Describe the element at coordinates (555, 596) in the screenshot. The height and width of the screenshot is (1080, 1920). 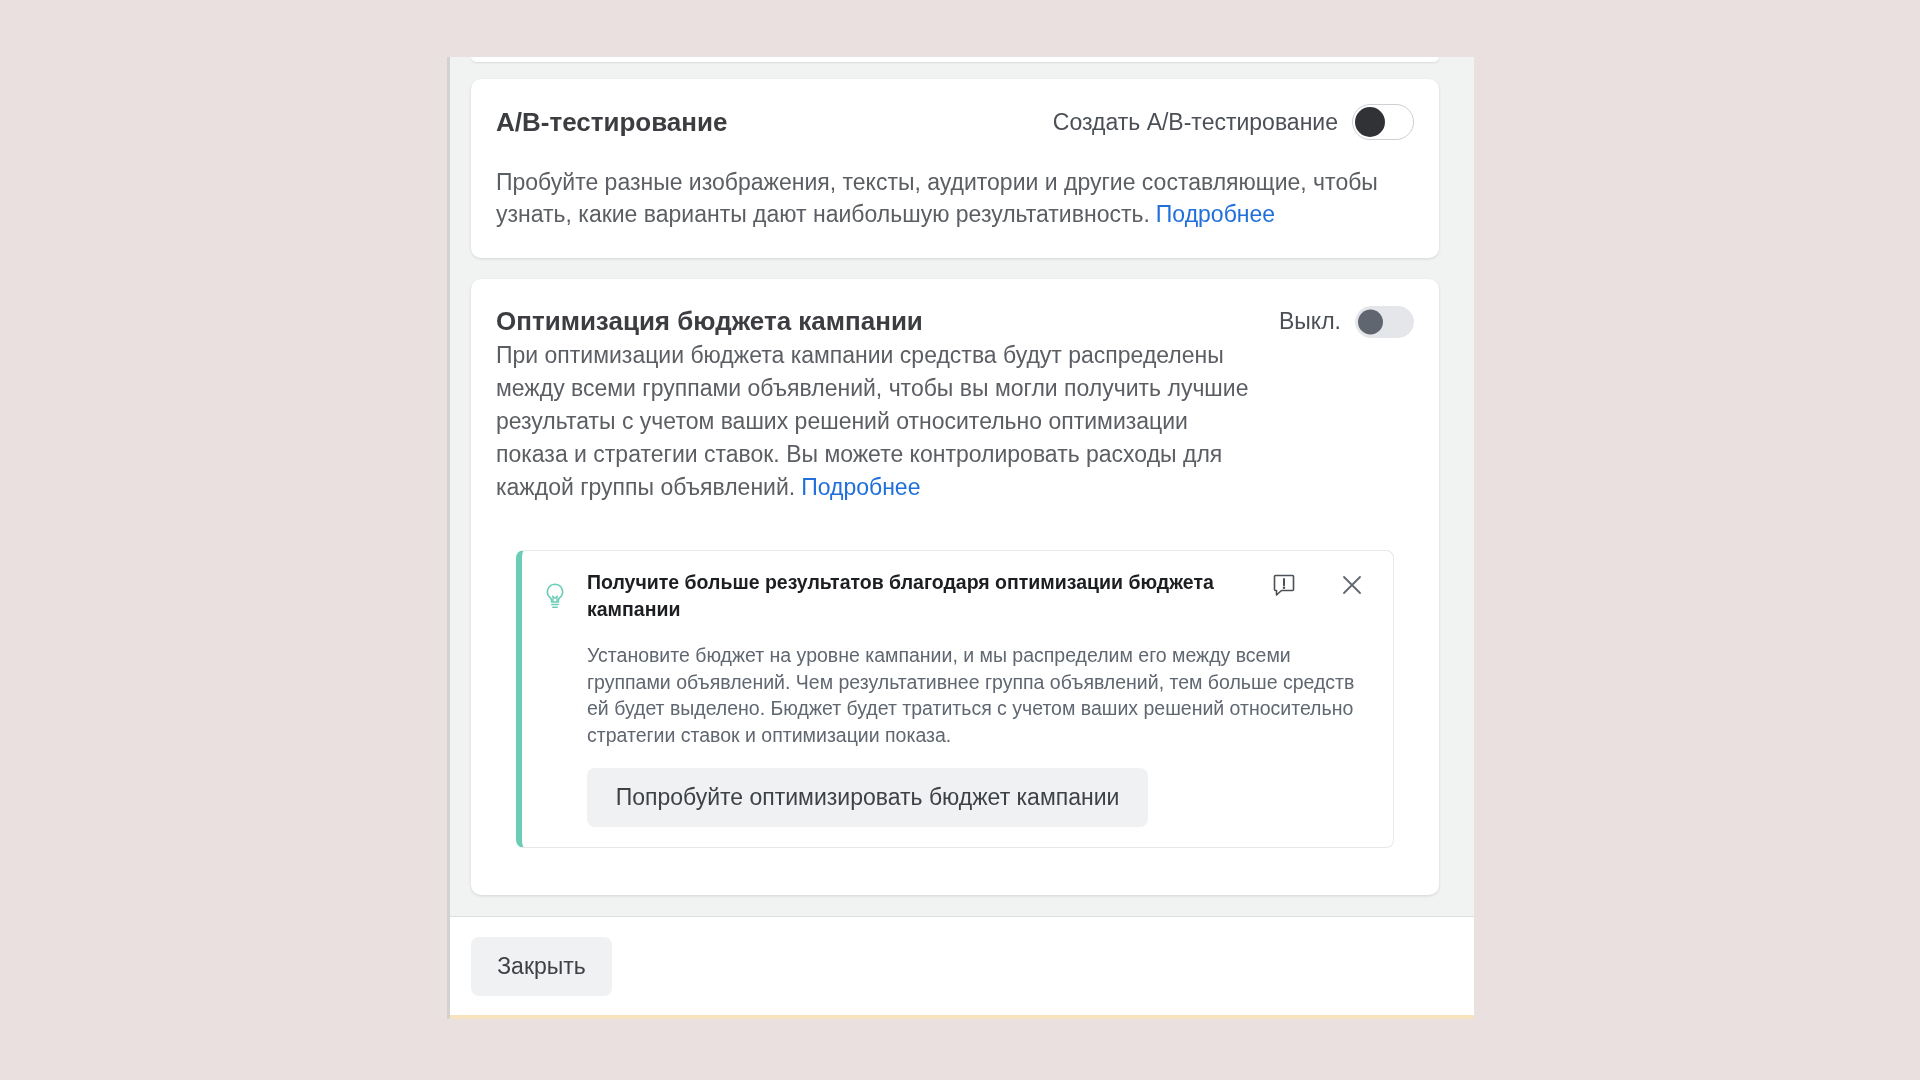
I see `lightbulb-icon` at that location.